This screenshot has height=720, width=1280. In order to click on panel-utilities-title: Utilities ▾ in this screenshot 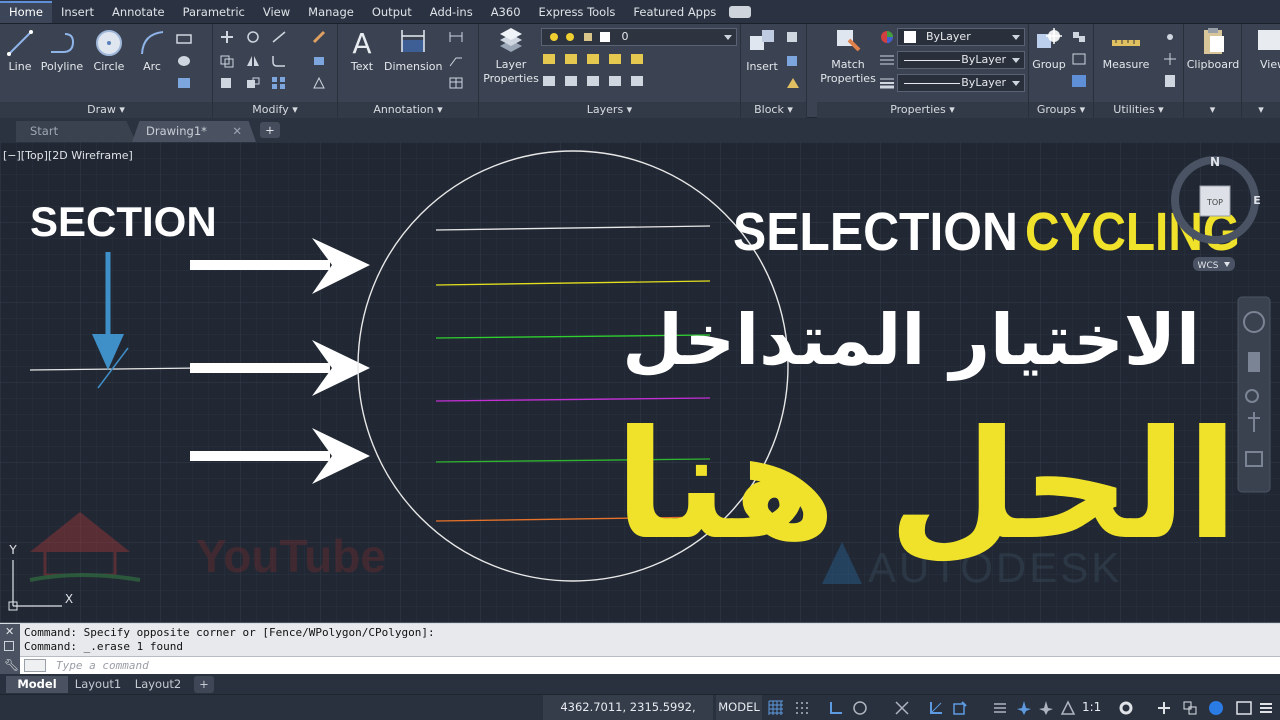, I will do `click(1138, 110)`.